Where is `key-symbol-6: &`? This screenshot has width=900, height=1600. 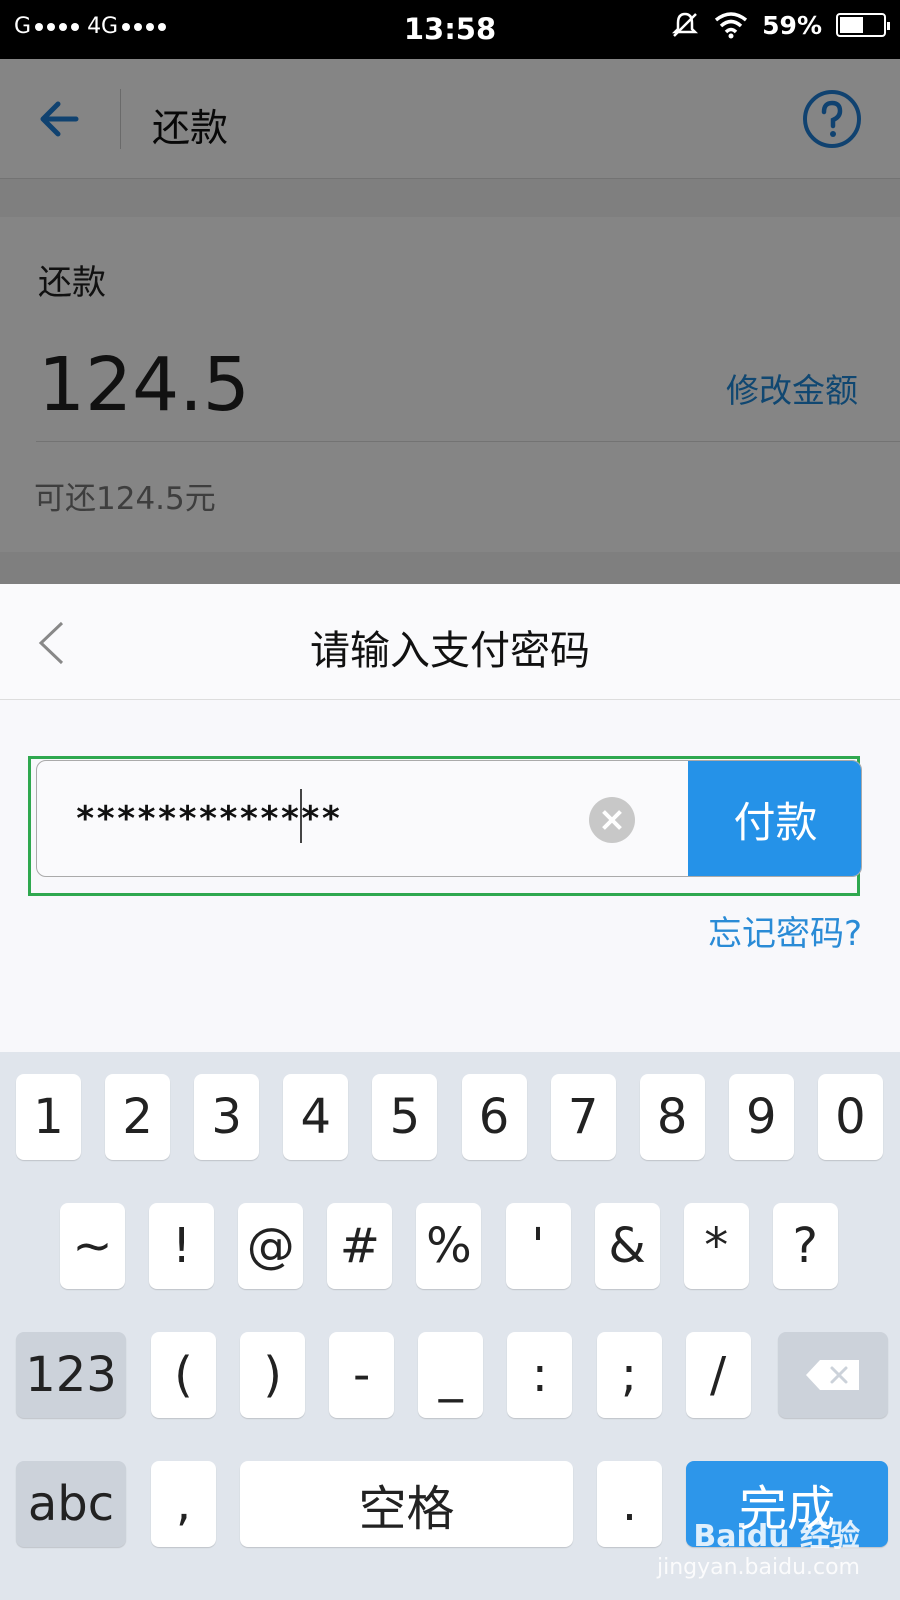
key-symbol-6: & is located at coordinates (627, 1246).